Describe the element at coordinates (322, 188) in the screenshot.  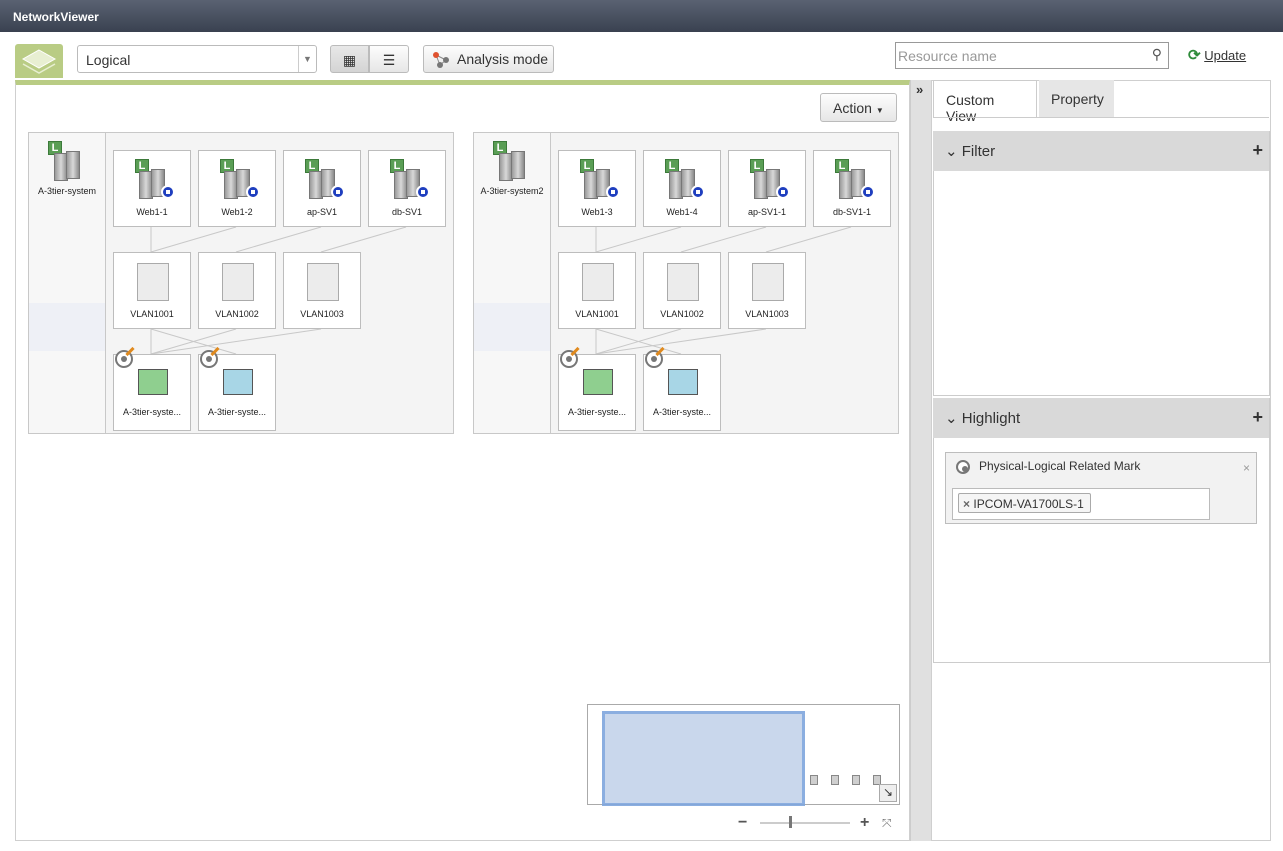
I see `server-node: Lap-SV1` at that location.